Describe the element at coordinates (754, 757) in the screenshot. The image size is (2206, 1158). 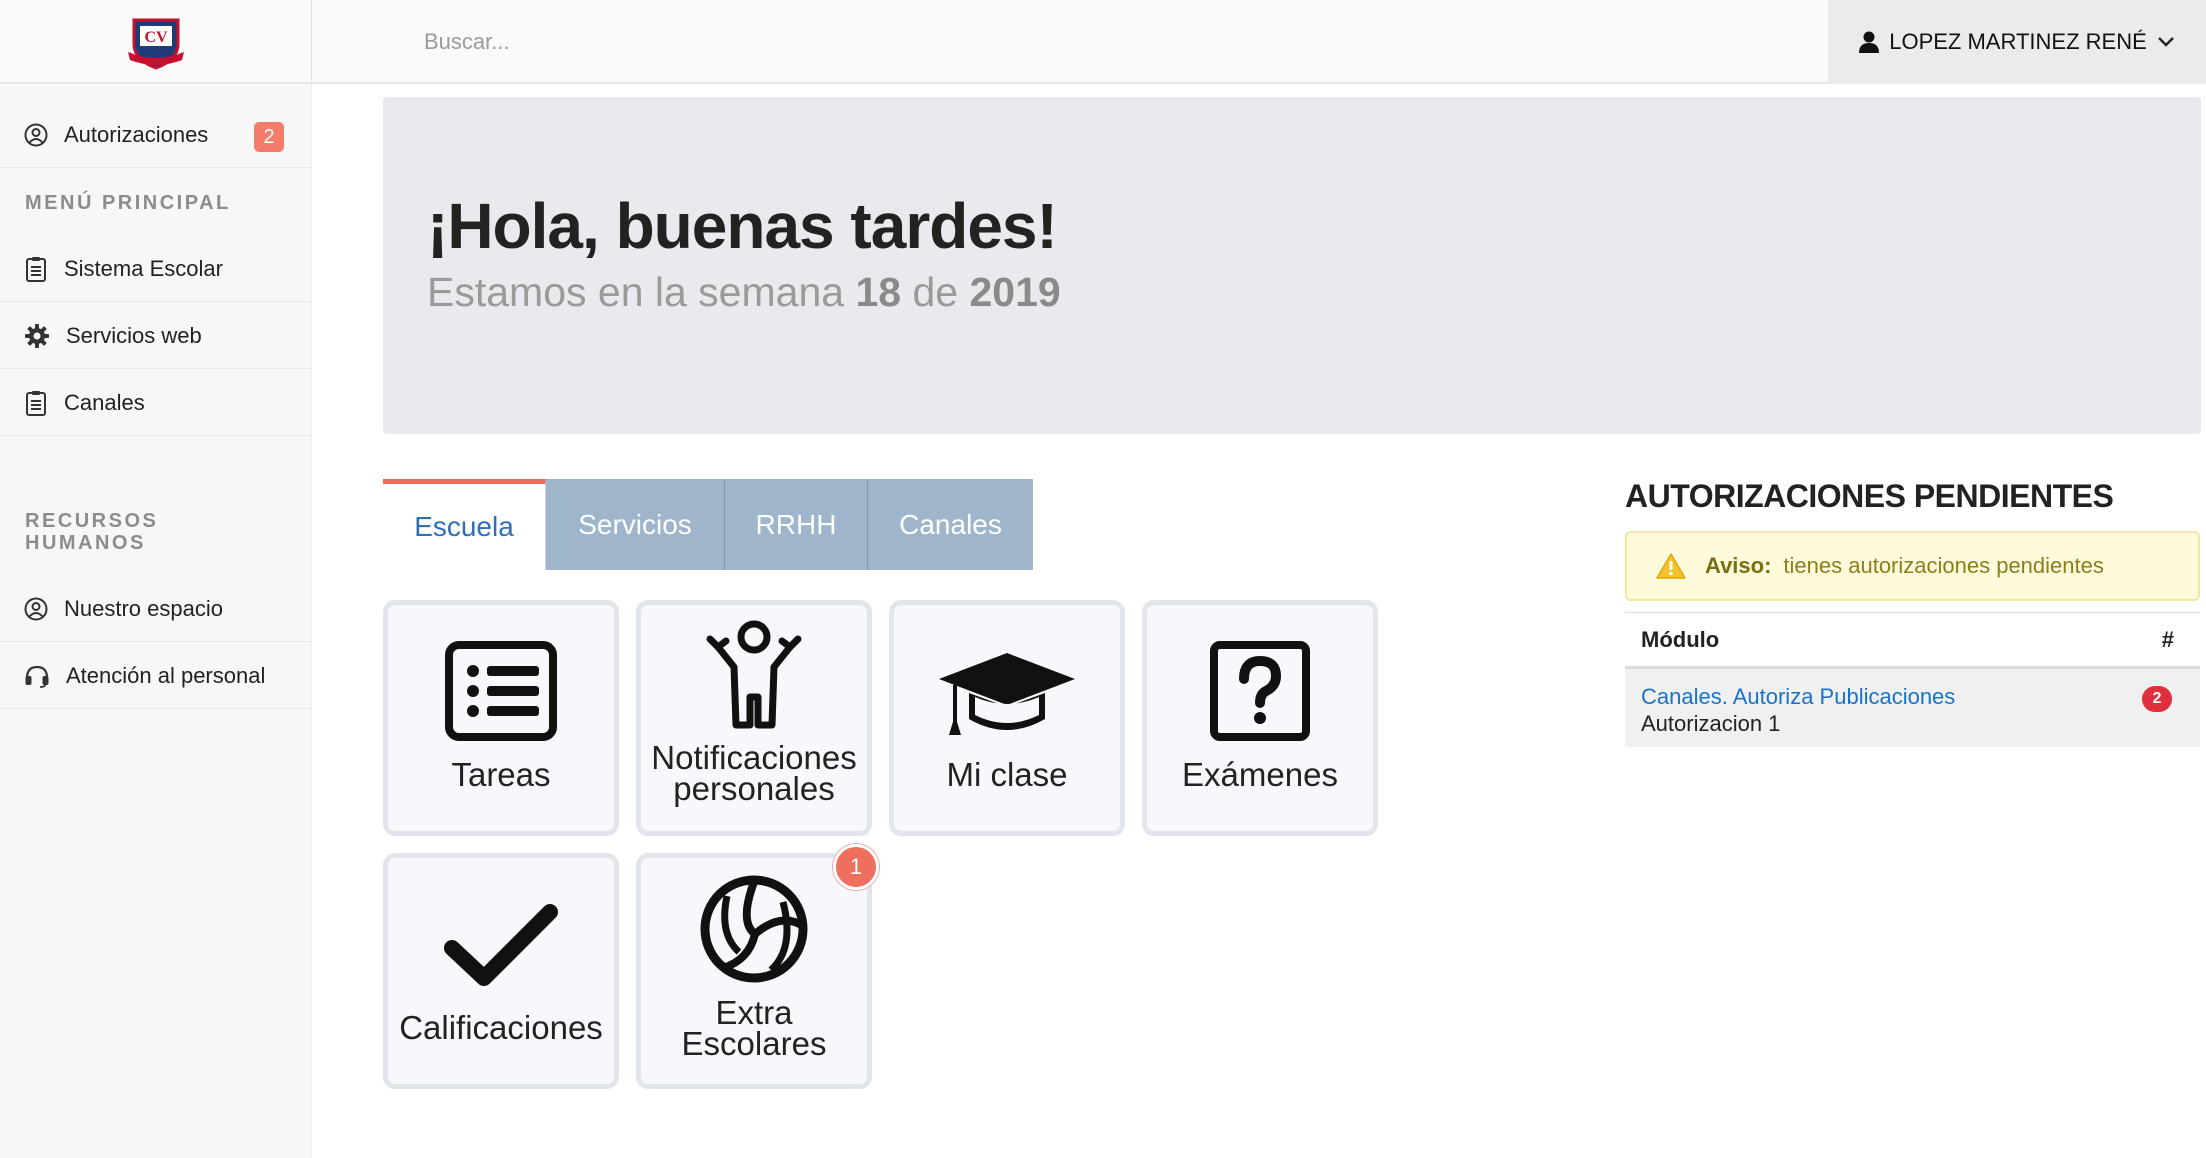
I see `tile-label-line: Notificaciones` at that location.